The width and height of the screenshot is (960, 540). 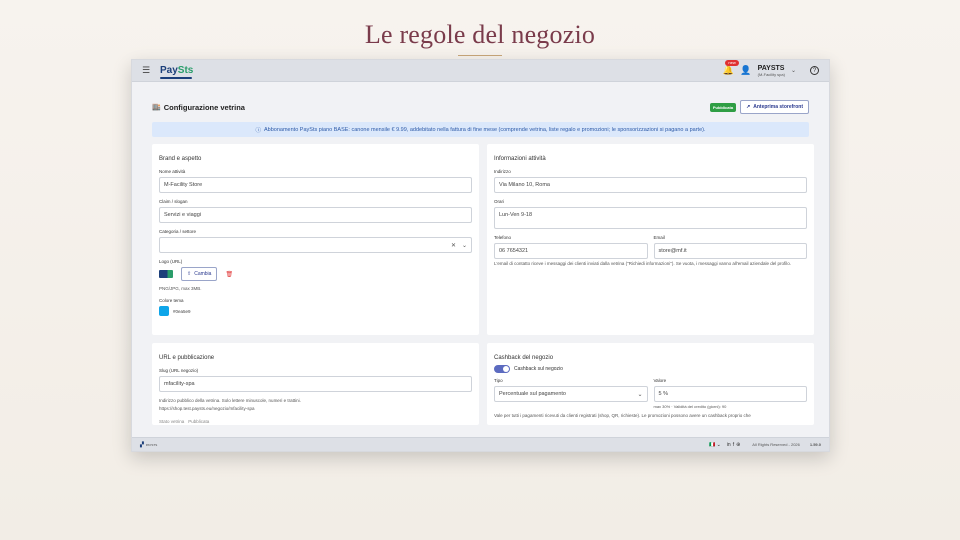 What do you see at coordinates (149, 70) in the screenshot?
I see `menu-icon: ☰` at bounding box center [149, 70].